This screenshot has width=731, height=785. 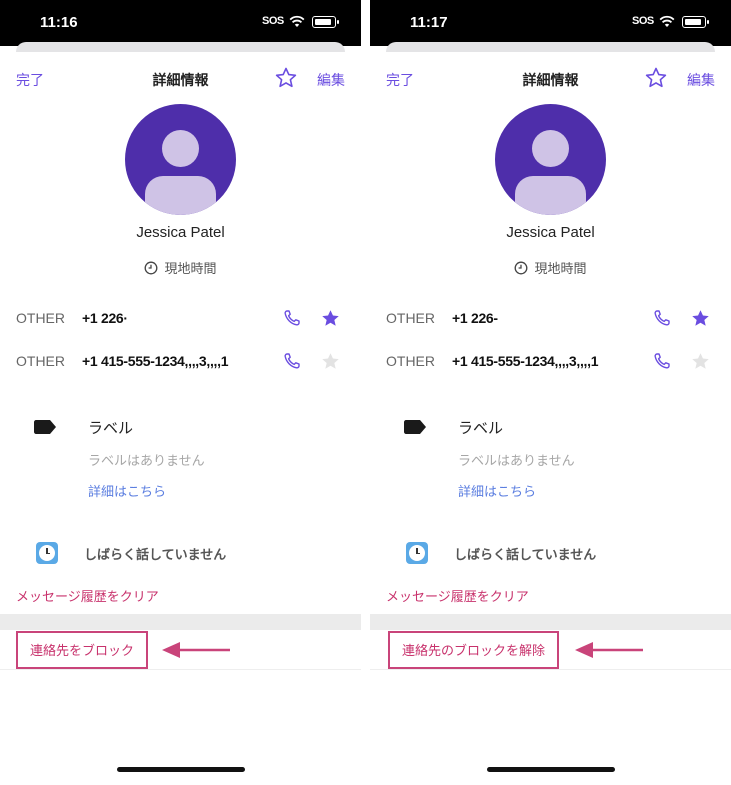 I want to click on block-contact-highlight: 連絡先をブロック, so click(x=82, y=650).